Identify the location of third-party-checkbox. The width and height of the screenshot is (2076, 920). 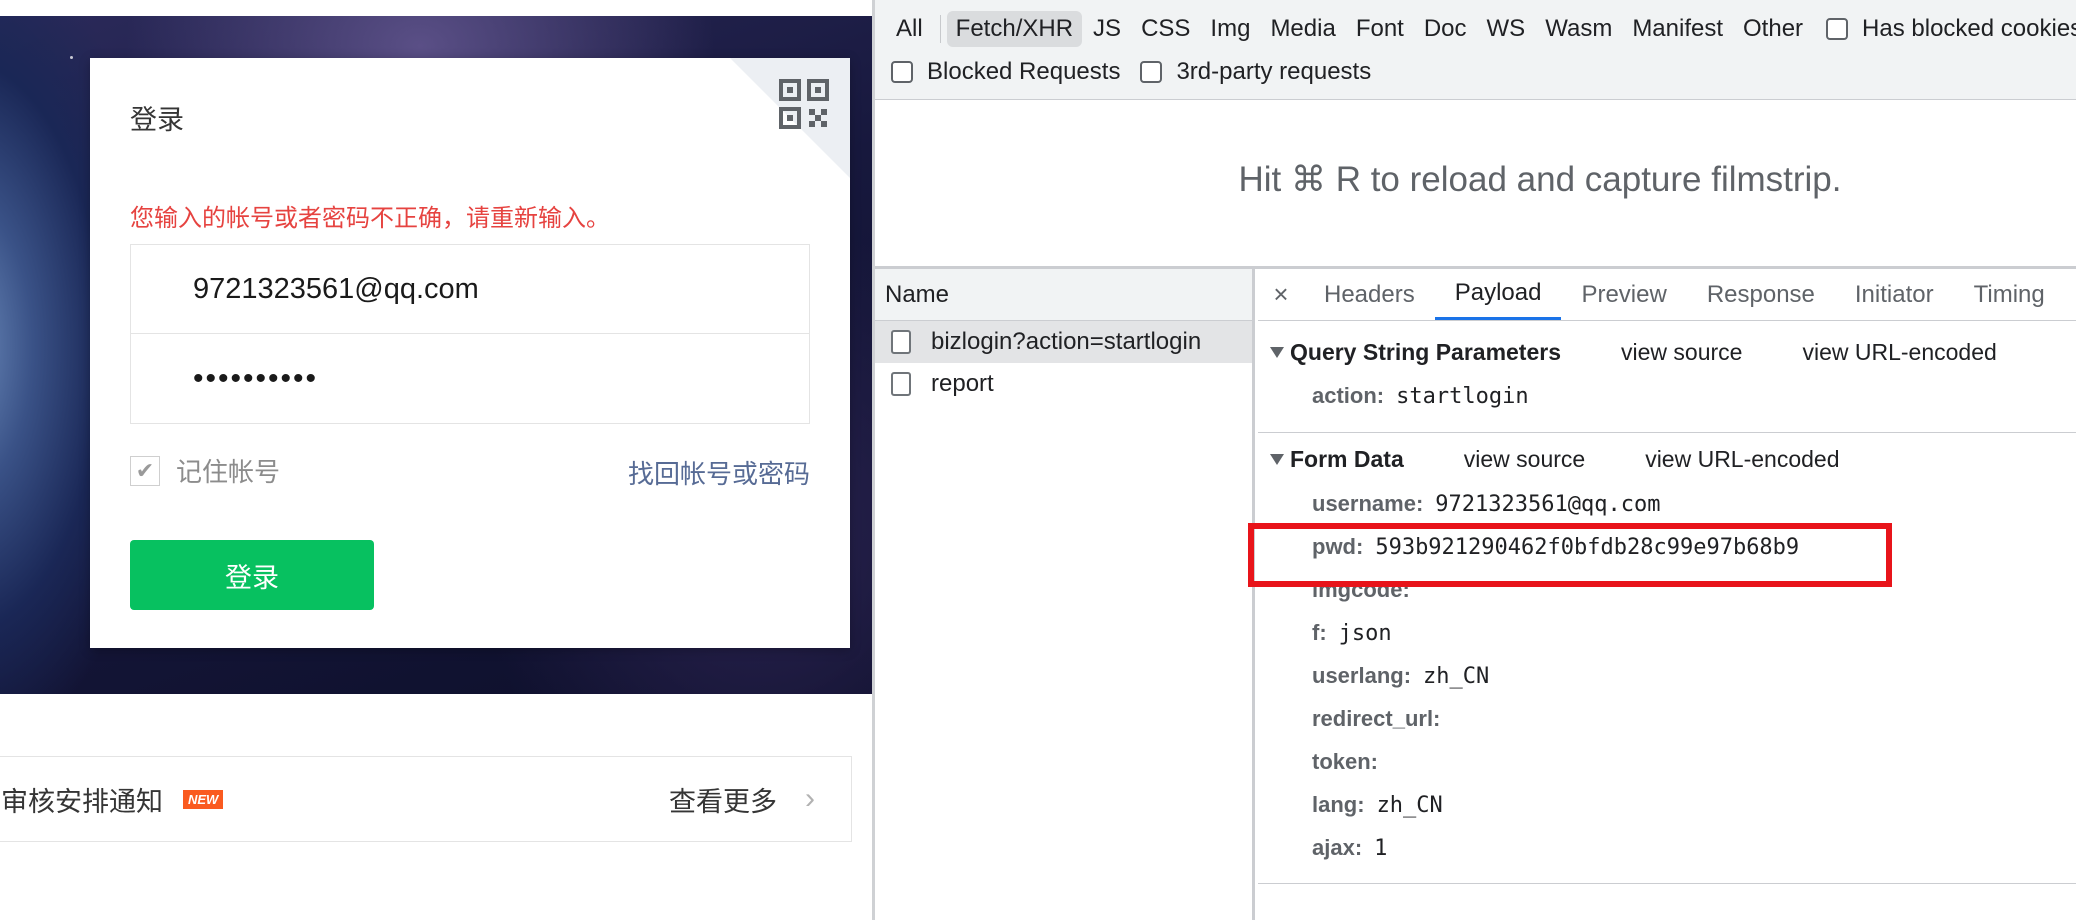
(1151, 72).